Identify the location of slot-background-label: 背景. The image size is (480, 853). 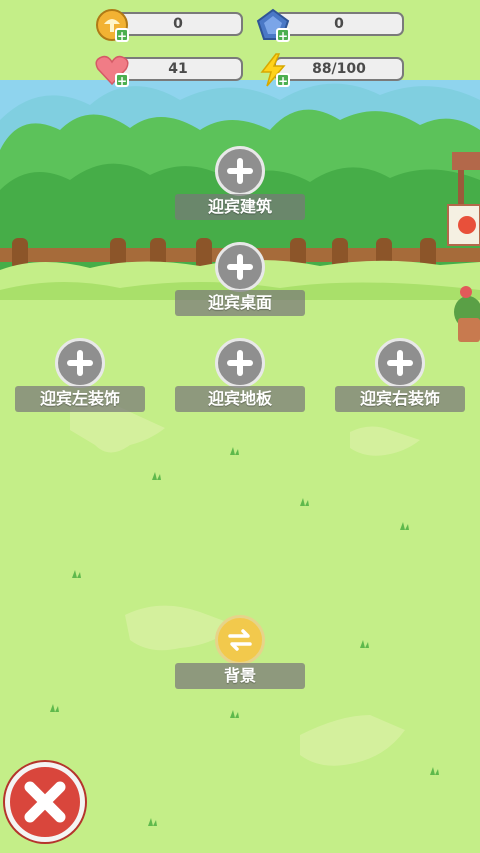
(240, 676).